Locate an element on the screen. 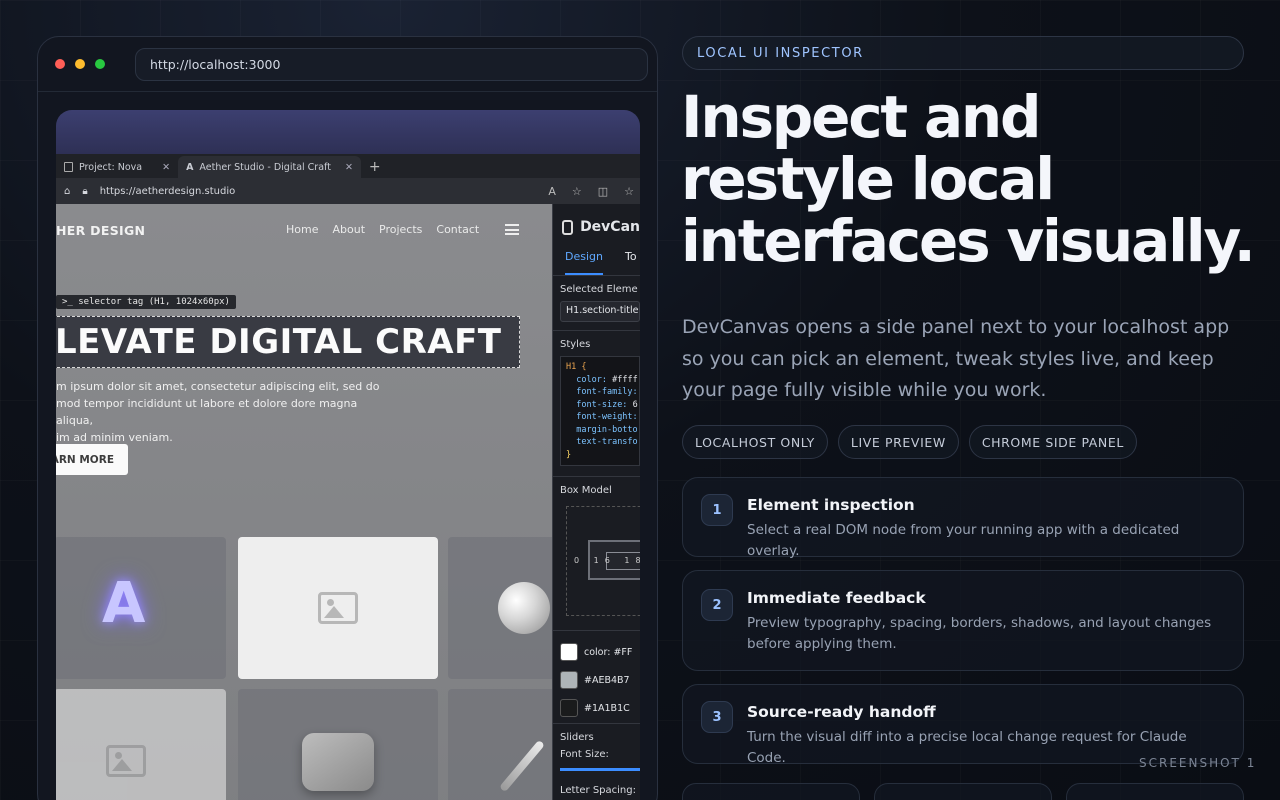 The width and height of the screenshot is (1280, 800). step-badge: 2 is located at coordinates (717, 605).